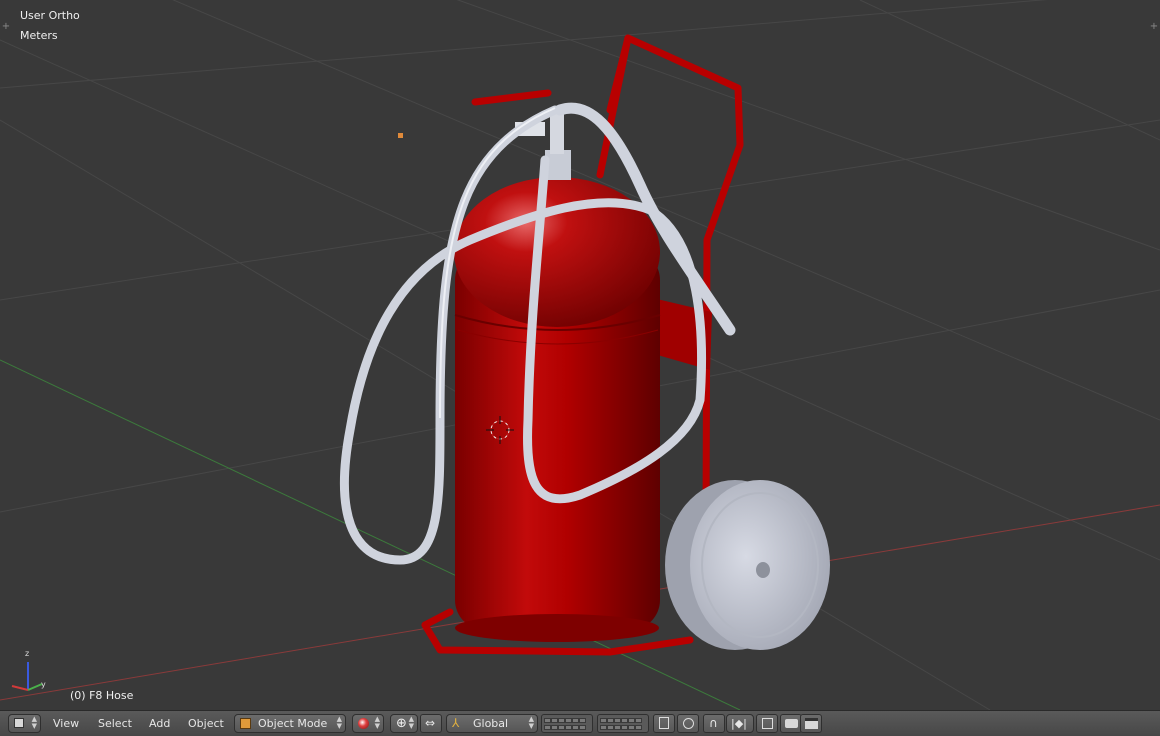 This screenshot has height=736, width=1160. What do you see at coordinates (50, 15) in the screenshot?
I see `view-name-label: User Ortho` at bounding box center [50, 15].